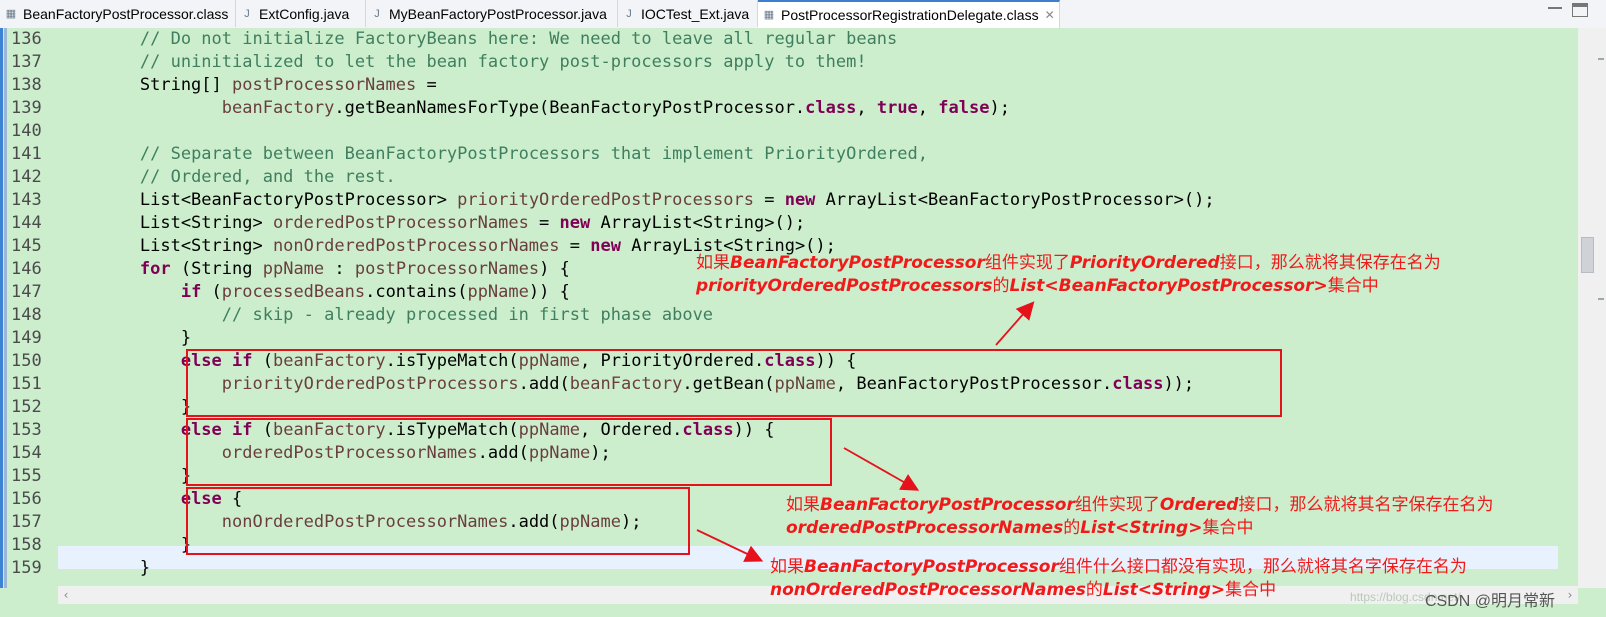  What do you see at coordinates (26, 292) in the screenshot?
I see `line-number: 147` at bounding box center [26, 292].